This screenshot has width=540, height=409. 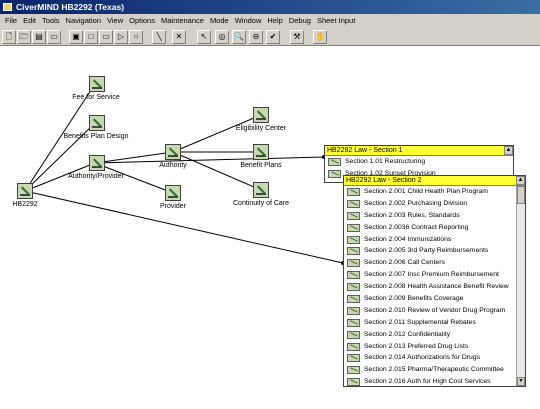 I want to click on square-button: □, so click(x=91, y=37).